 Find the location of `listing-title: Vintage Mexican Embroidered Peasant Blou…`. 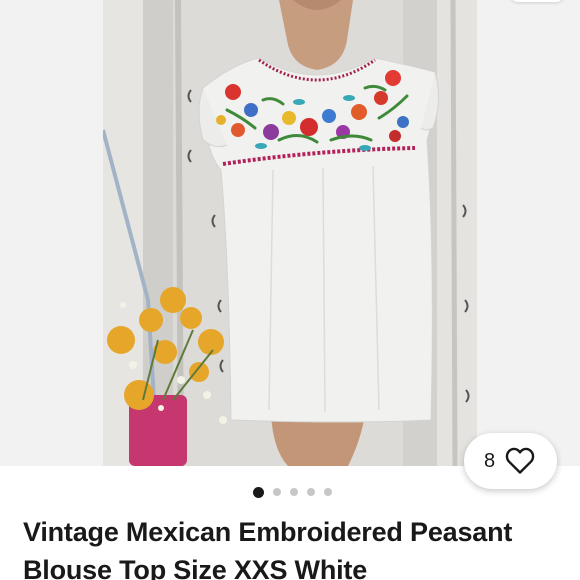

listing-title: Vintage Mexican Embroidered Peasant Blou… is located at coordinates (268, 548).